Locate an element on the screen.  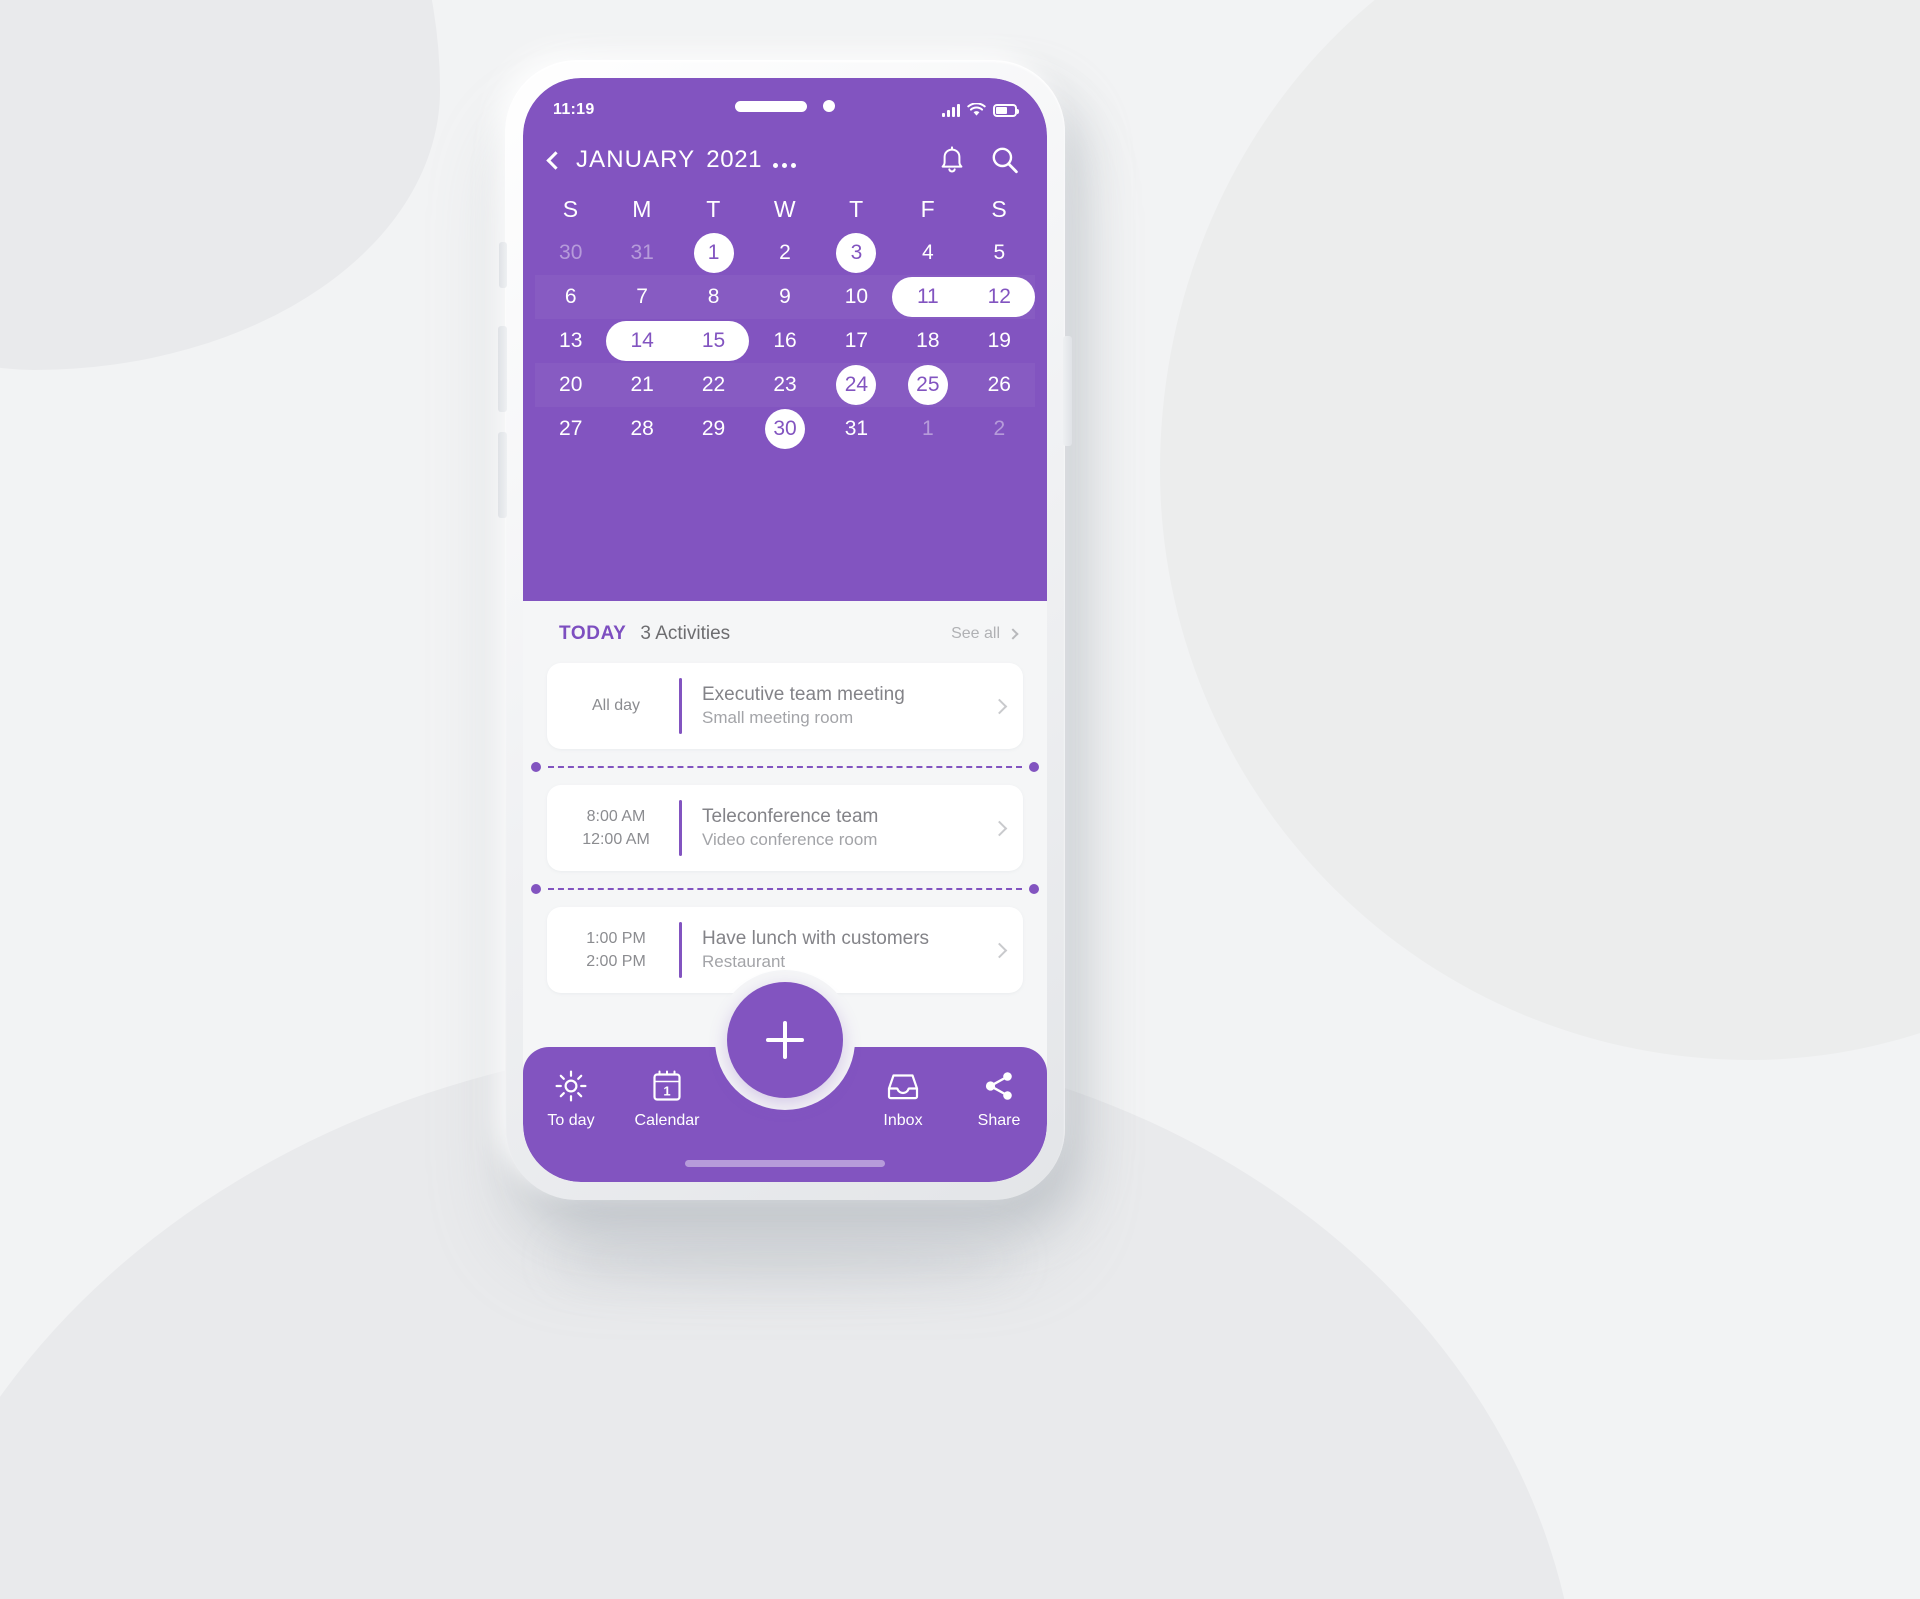
nav-item-today: To day is located at coordinates (571, 1099).